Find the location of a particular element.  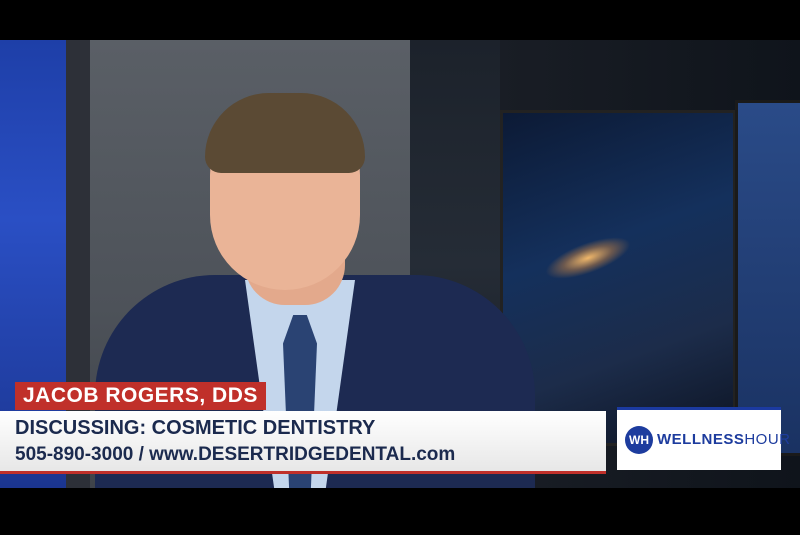

logo-wordmark: WELLNESSHOUR is located at coordinates (724, 439).